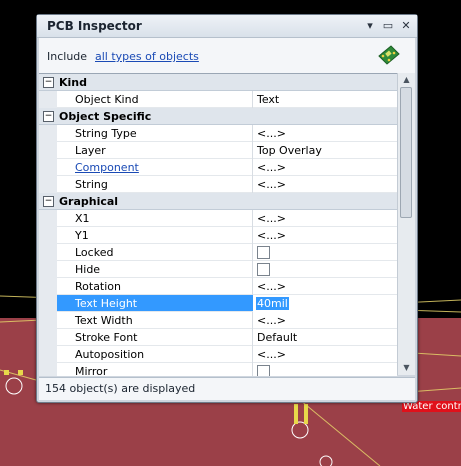 Image resolution: width=461 pixels, height=466 pixels. What do you see at coordinates (218, 369) in the screenshot?
I see `property-row-mirror: Mirror` at bounding box center [218, 369].